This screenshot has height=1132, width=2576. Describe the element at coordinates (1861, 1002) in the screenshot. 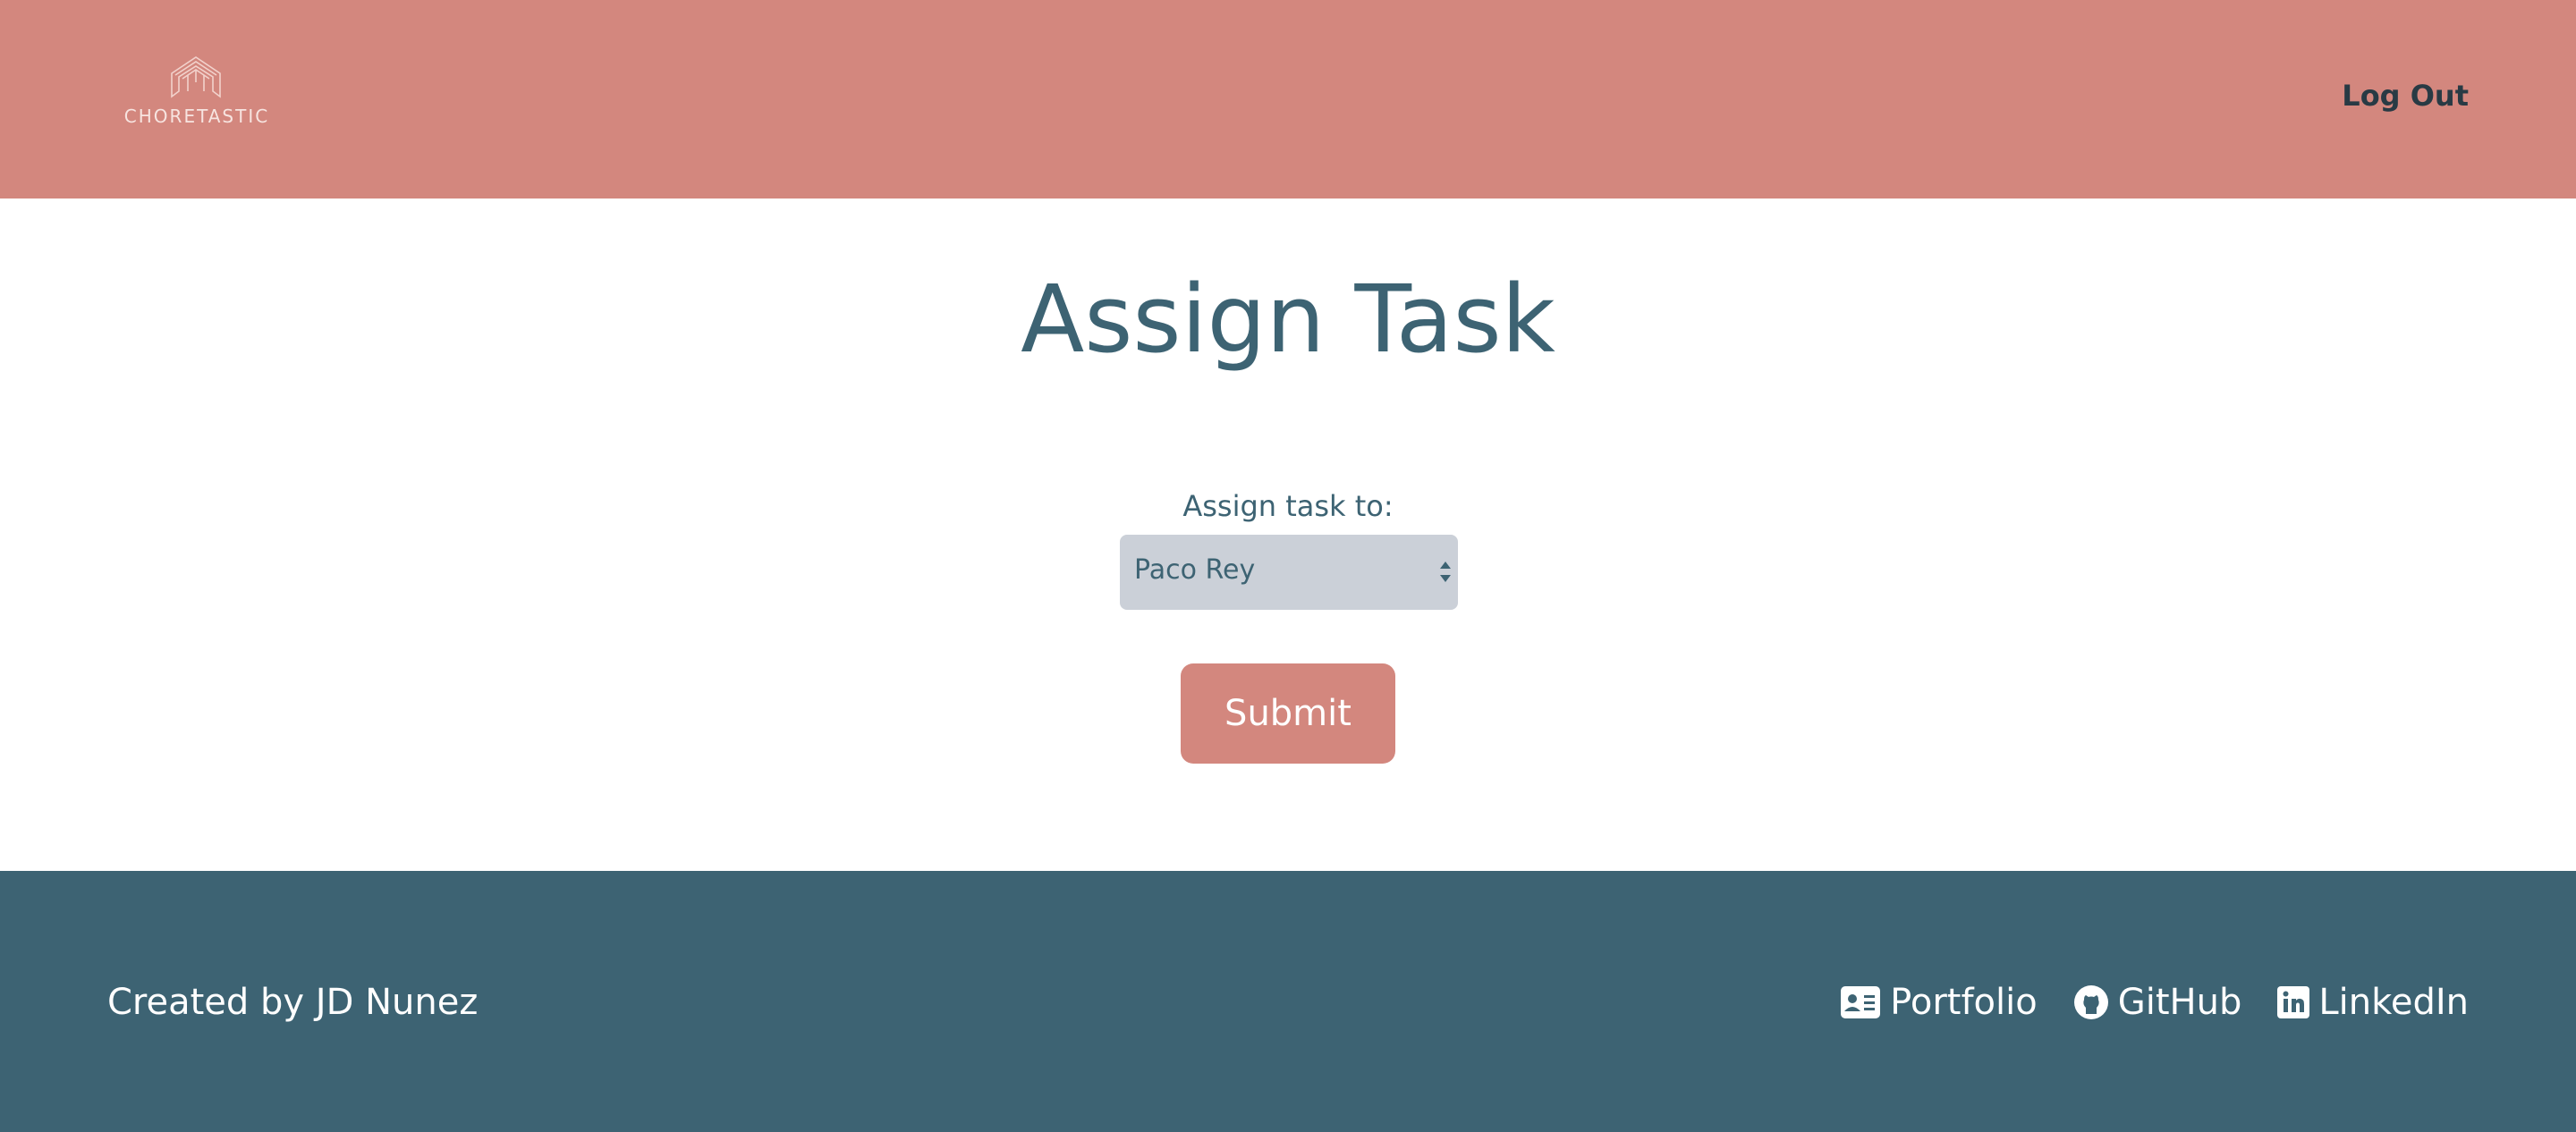

I see `id-card-icon` at that location.